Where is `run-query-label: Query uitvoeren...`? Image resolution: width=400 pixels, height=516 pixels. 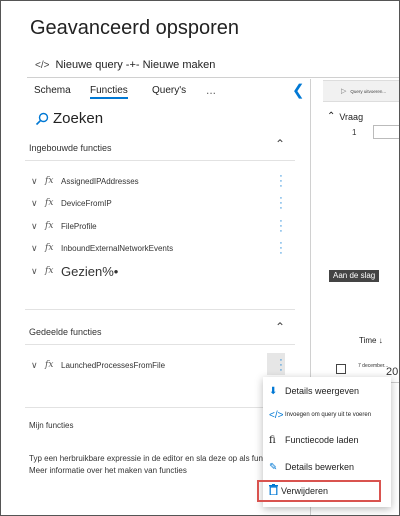
run-query-label: Query uitvoeren... is located at coordinates (368, 91).